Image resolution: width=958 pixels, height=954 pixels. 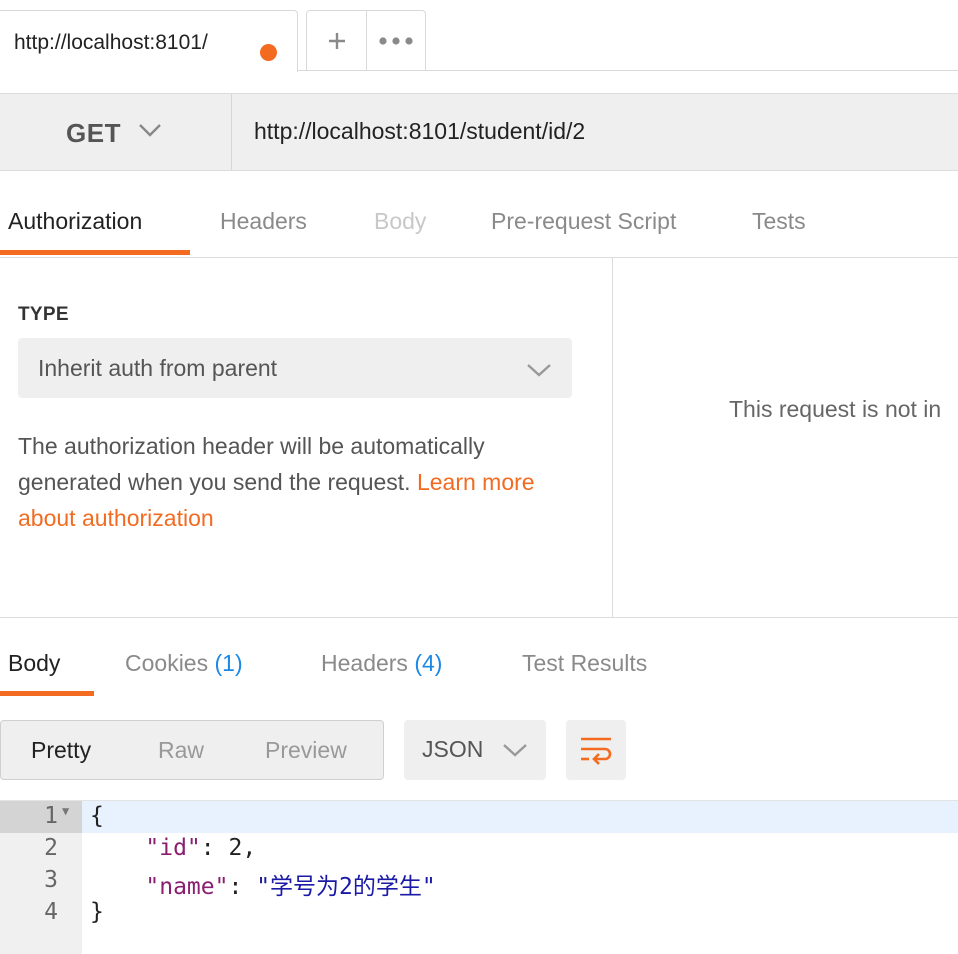 I want to click on response-tab-indicator, so click(x=47, y=693).